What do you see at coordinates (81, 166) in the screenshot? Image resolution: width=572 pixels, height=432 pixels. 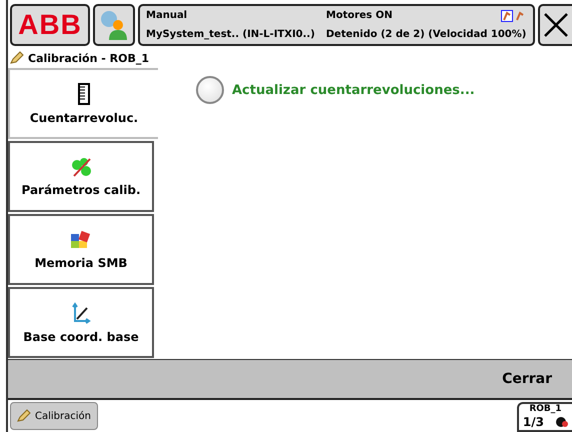 I see `gears-icon` at bounding box center [81, 166].